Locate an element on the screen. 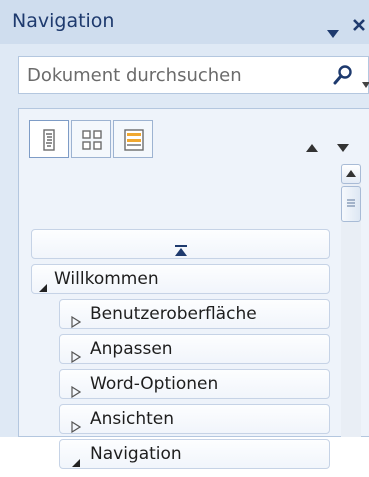 Image resolution: width=369 pixels, height=477 pixels. search-results-icon is located at coordinates (134, 140).